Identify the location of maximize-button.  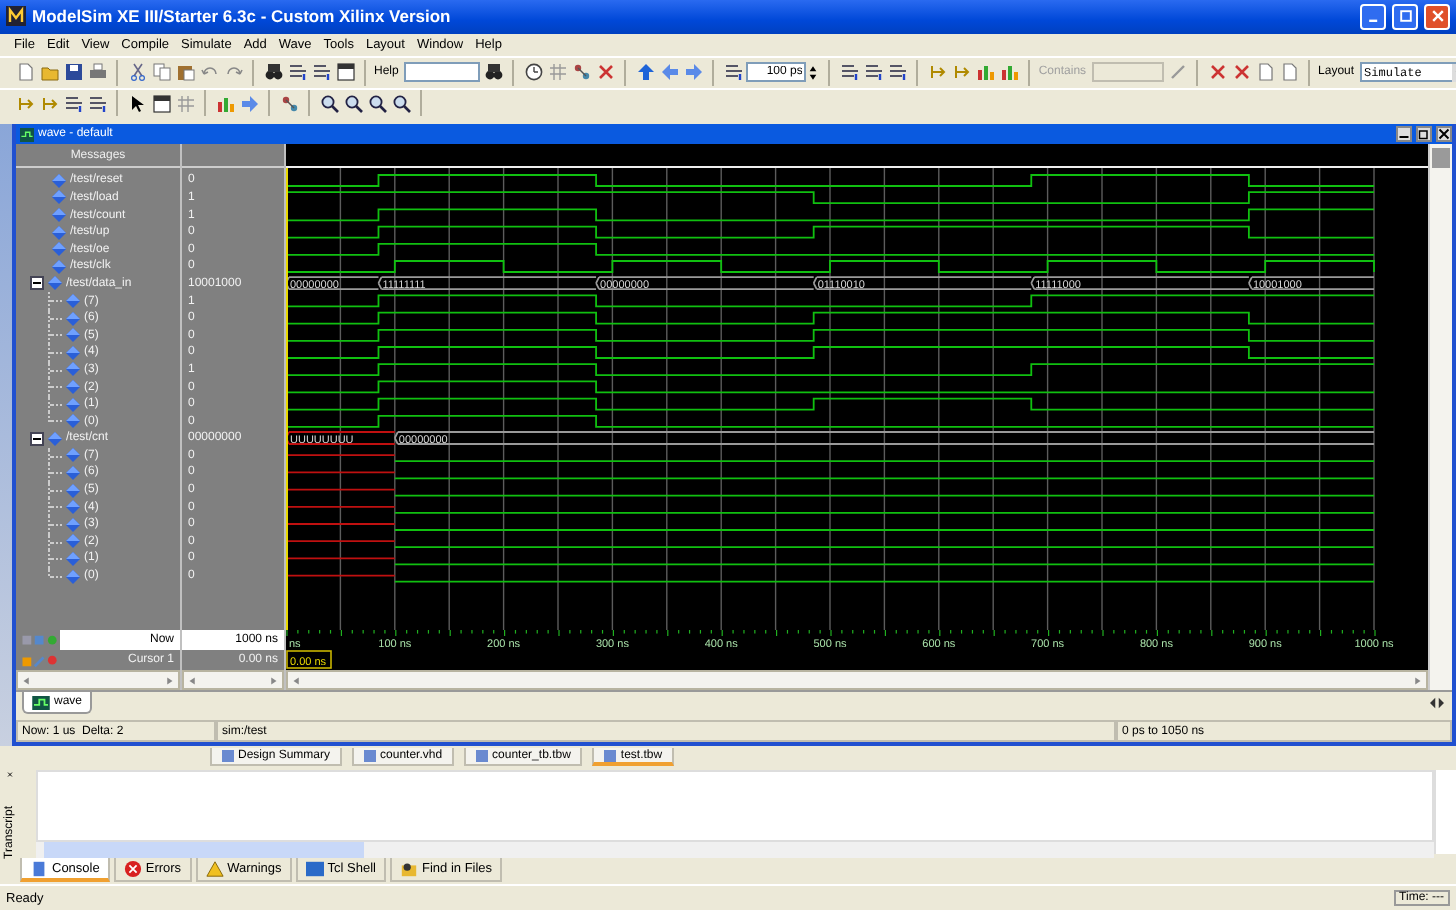
(1405, 16).